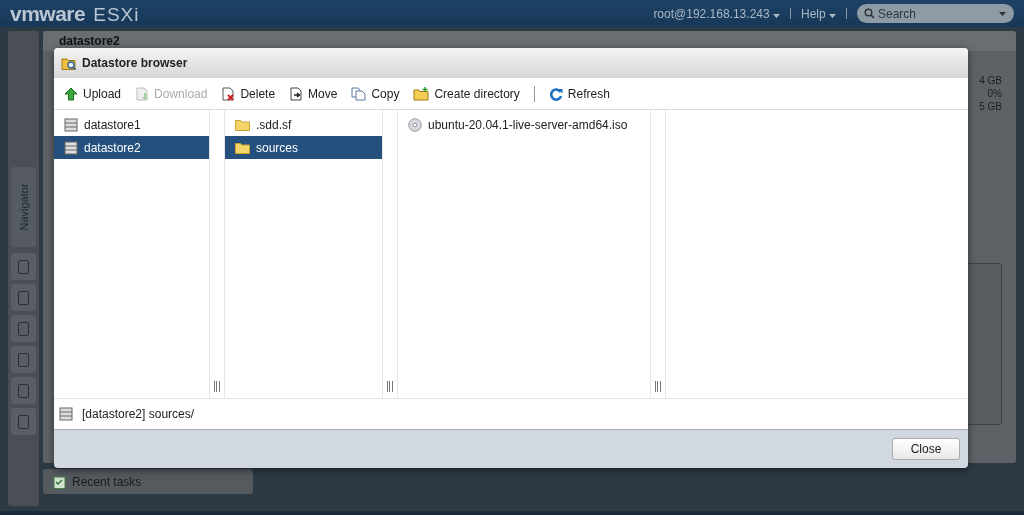 This screenshot has width=1024, height=515. What do you see at coordinates (228, 93) in the screenshot?
I see `delete-icon` at bounding box center [228, 93].